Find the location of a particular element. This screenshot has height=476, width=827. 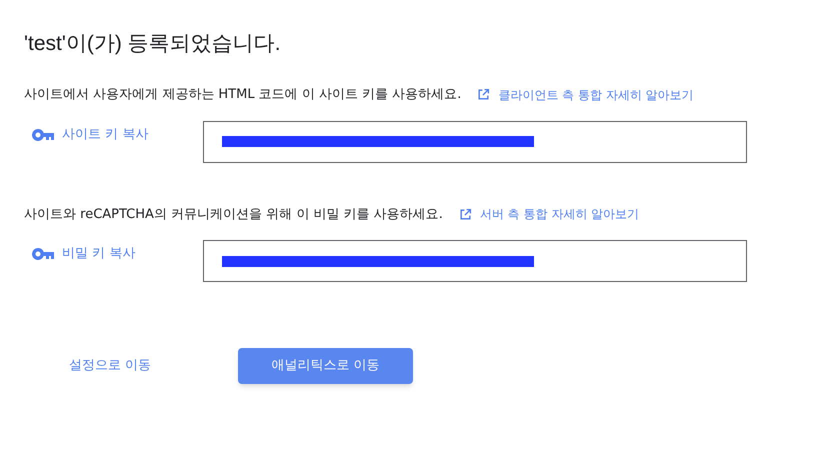

description-text: 사이트에서 사용자에게 제공하는 HTML 코드에 이 사이트 키를 사용하세요. is located at coordinates (243, 95).